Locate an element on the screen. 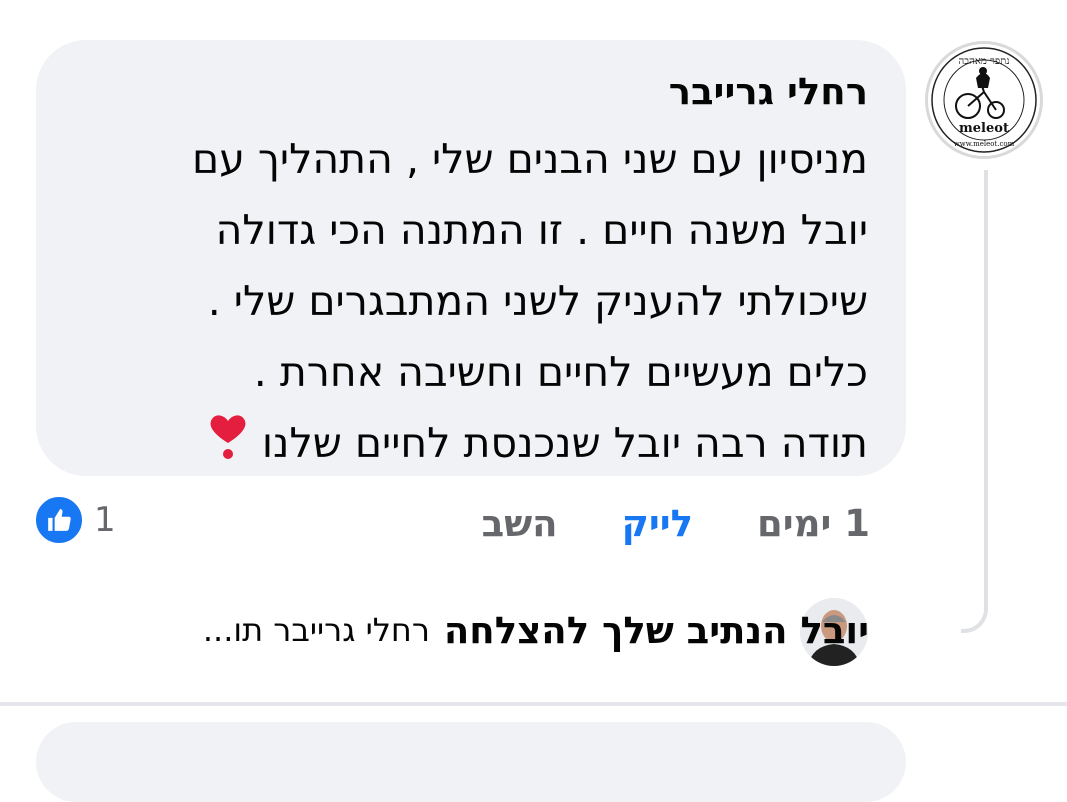 The width and height of the screenshot is (1067, 802). thread-connector-line is located at coordinates (974, 401).